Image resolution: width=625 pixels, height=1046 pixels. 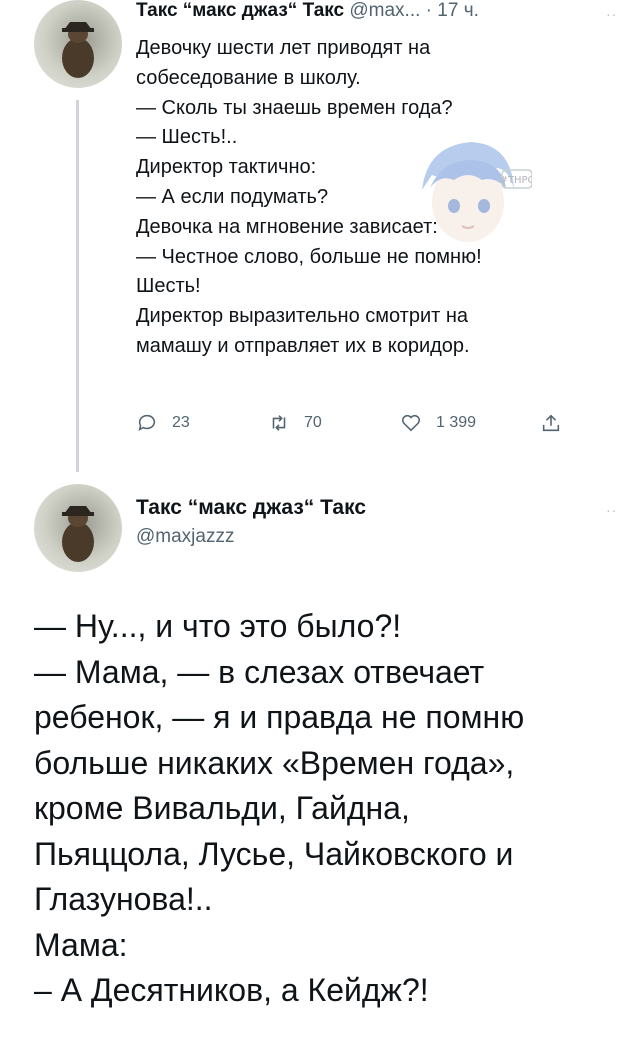 I want to click on retweet-button: 70, so click(x=295, y=423).